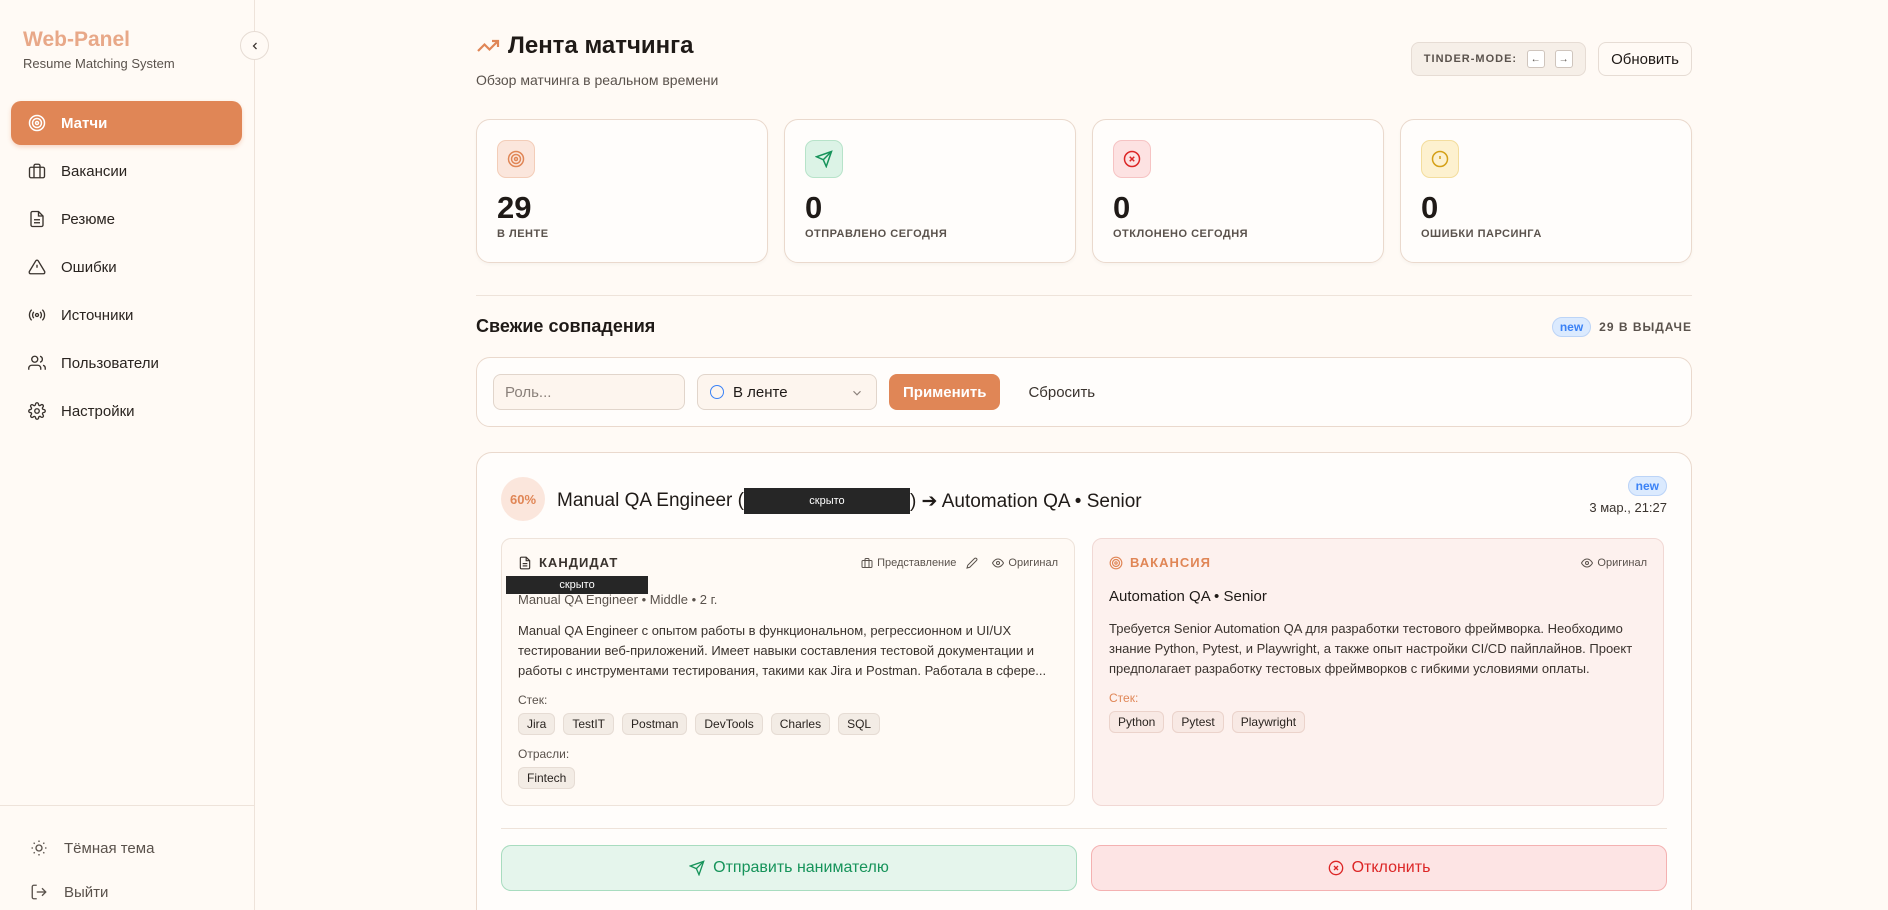 Image resolution: width=1888 pixels, height=910 pixels. Describe the element at coordinates (544, 754) in the screenshot. I see `candidate-industries-label: Отрасли:` at that location.